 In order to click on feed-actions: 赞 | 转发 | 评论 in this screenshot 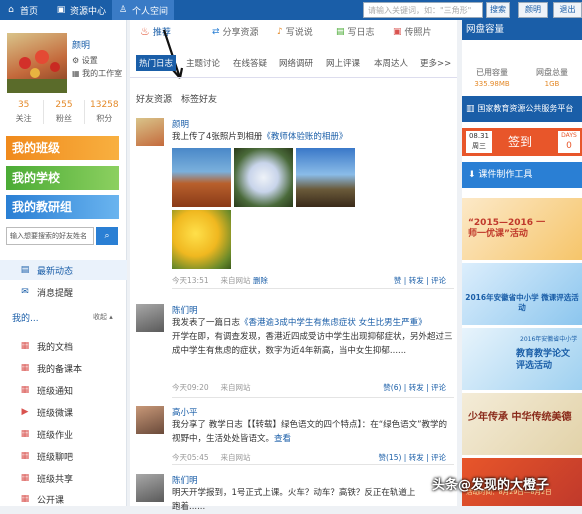, I will do `click(420, 280)`.